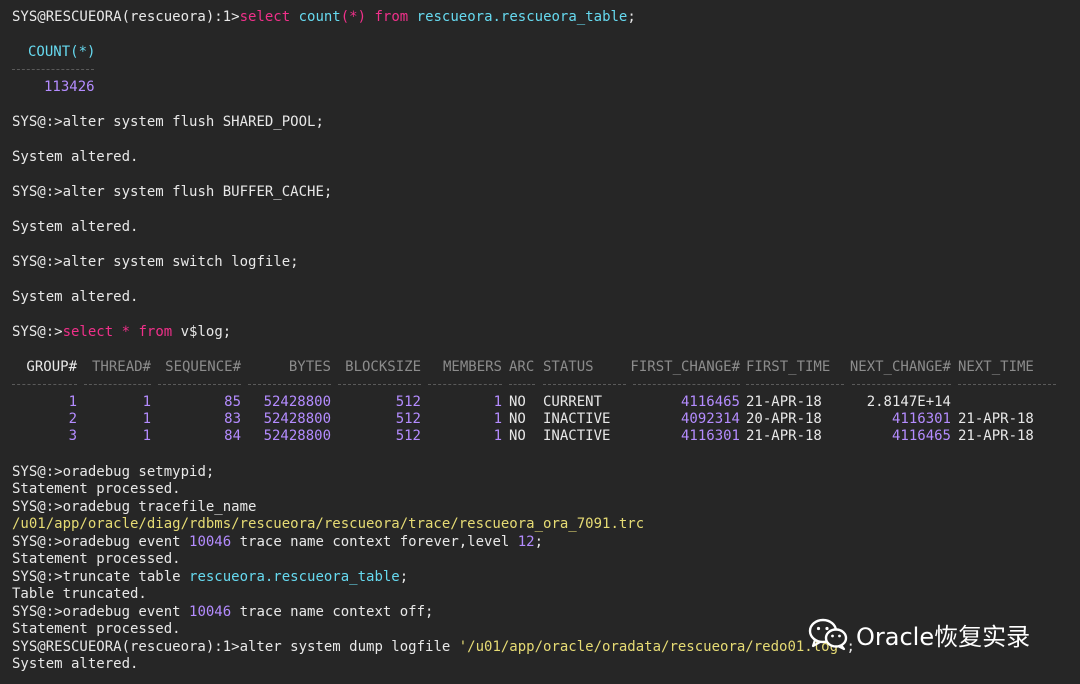  What do you see at coordinates (62, 52) in the screenshot?
I see `count-header: COUNT(*)` at bounding box center [62, 52].